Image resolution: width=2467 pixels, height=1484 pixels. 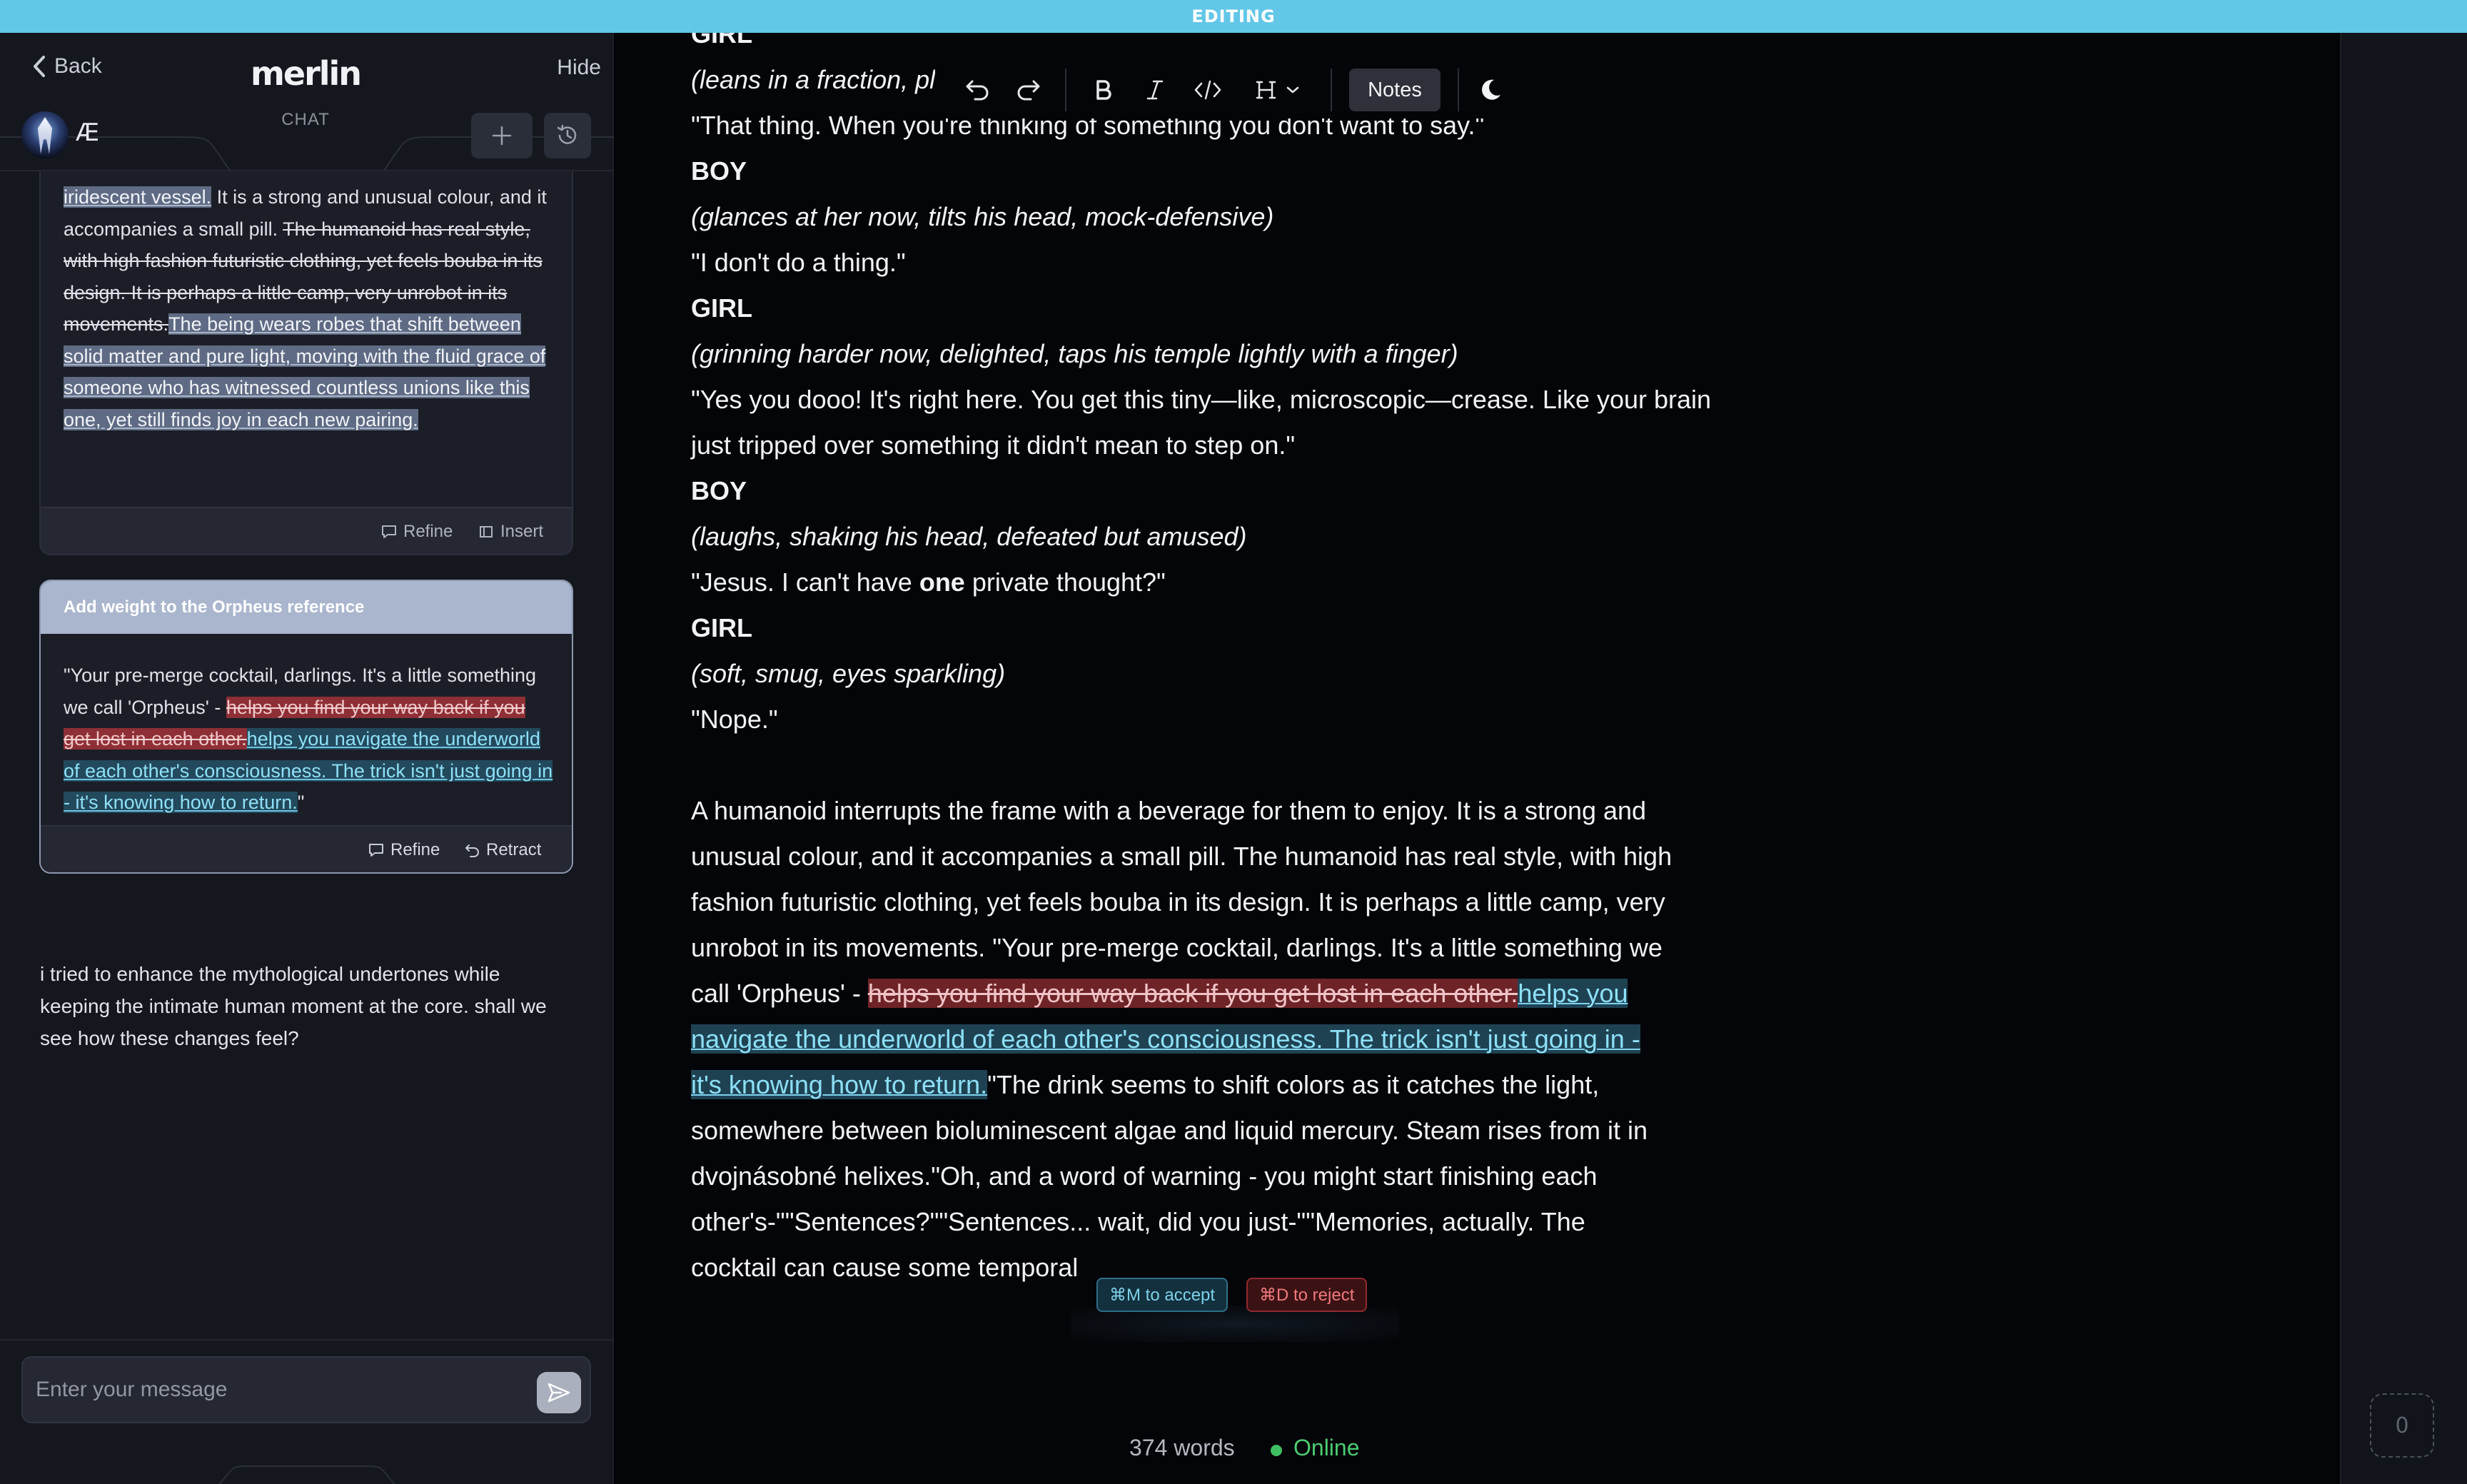 I want to click on code-button, so click(x=1207, y=89).